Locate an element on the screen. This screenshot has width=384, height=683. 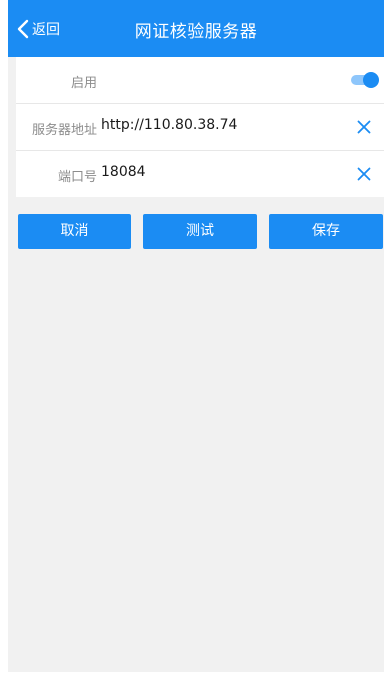
action-bar: 取消 测试 保存 is located at coordinates (201, 231).